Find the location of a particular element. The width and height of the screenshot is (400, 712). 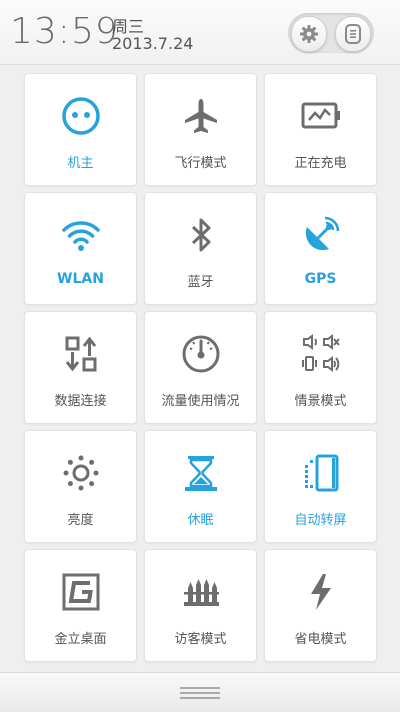

tile-data-usage: 流量使用情况 is located at coordinates (200, 367).